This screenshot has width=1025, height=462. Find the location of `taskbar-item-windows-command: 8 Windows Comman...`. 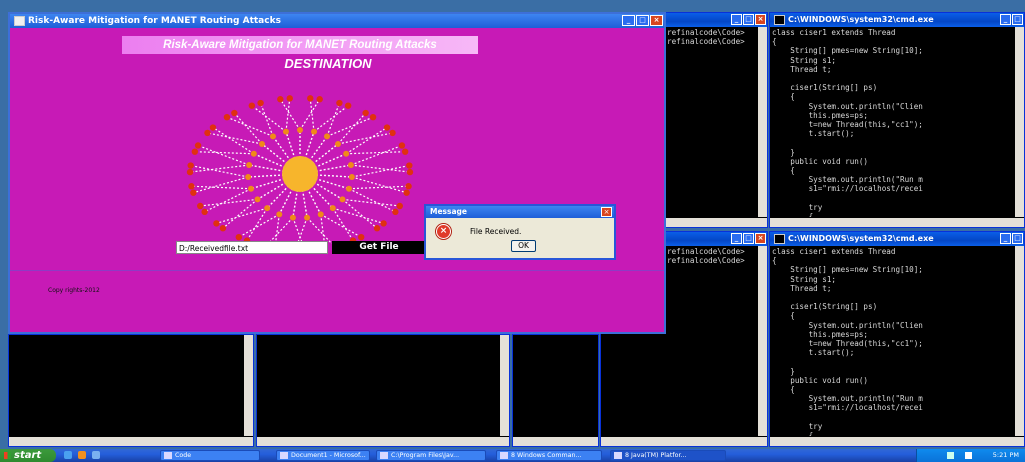

taskbar-item-windows-command: 8 Windows Comman... is located at coordinates (549, 455).